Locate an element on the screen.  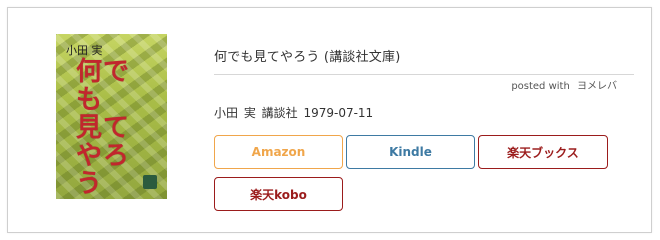
amazon-button: Amazon is located at coordinates (278, 152).